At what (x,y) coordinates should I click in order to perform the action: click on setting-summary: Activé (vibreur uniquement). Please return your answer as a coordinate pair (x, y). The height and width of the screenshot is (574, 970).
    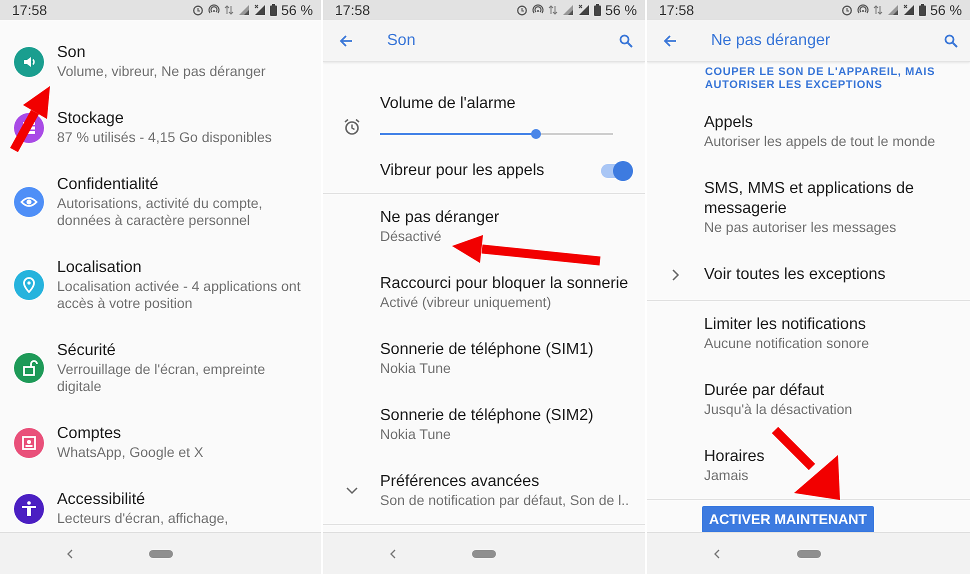
    Looking at the image, I should click on (466, 302).